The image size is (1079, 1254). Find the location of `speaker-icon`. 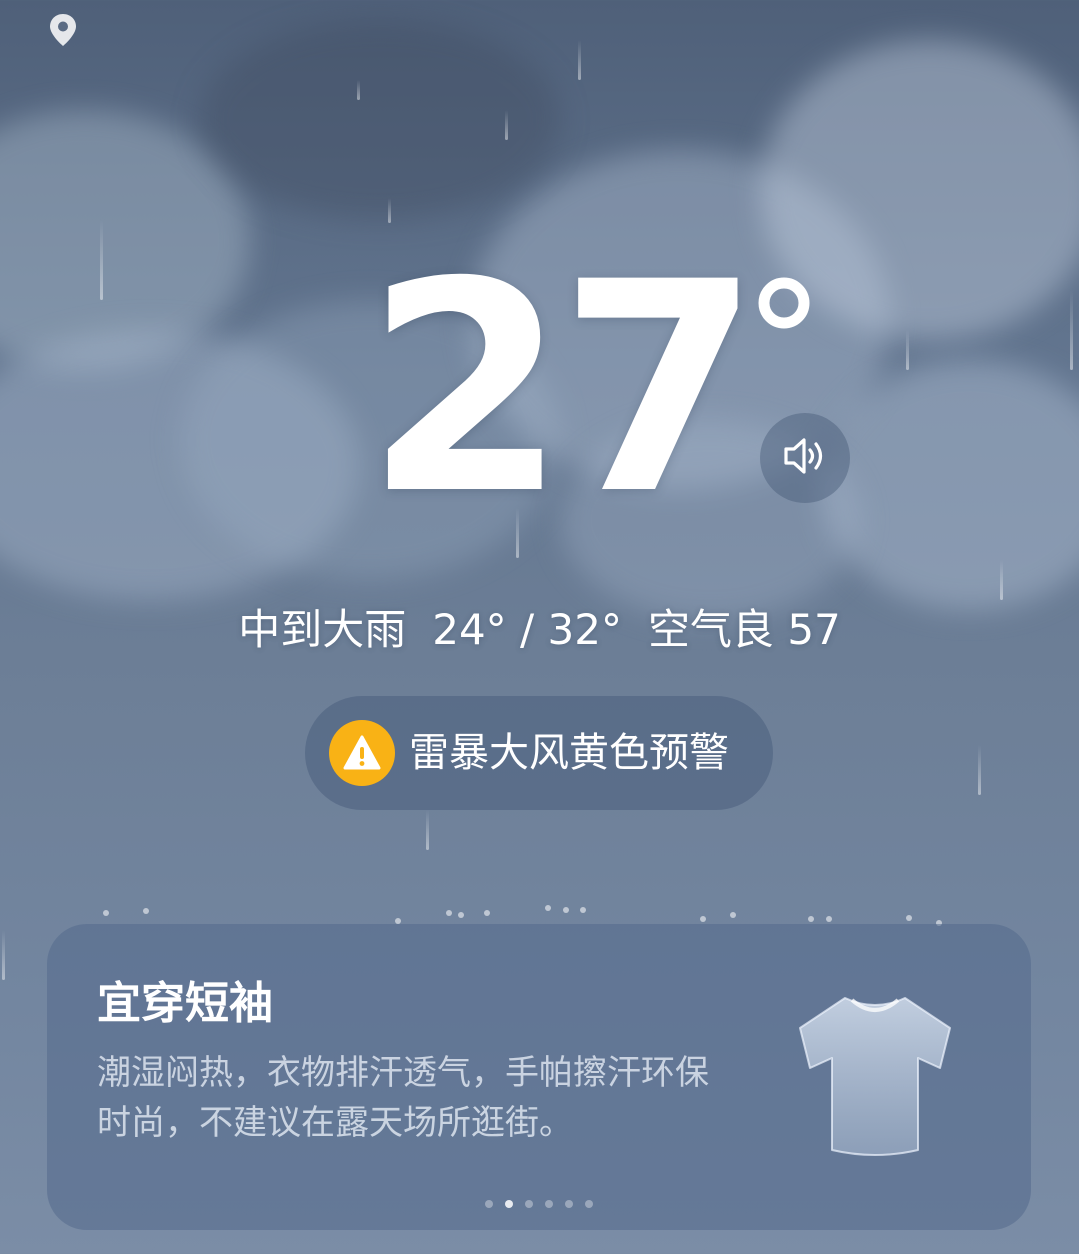

speaker-icon is located at coordinates (805, 458).